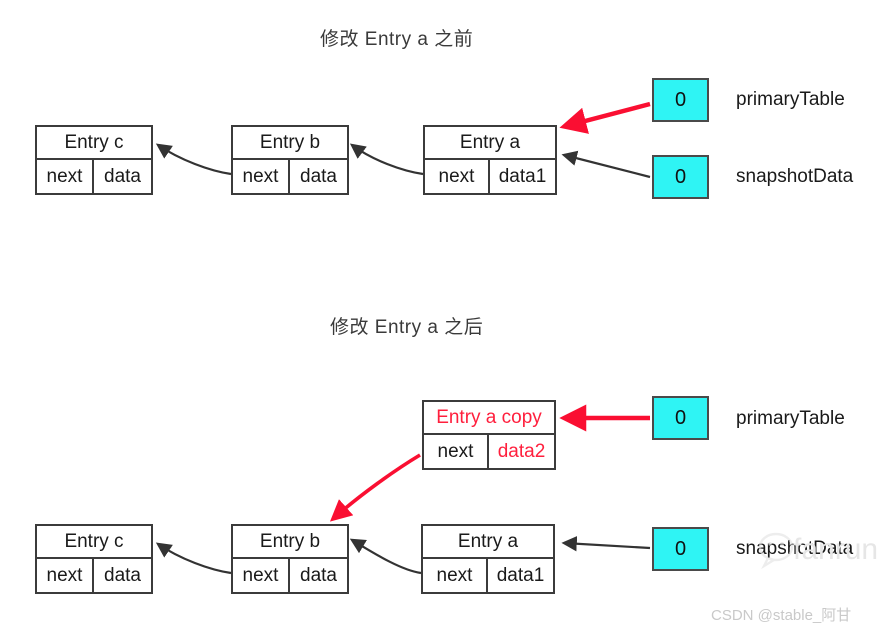 The image size is (896, 630). What do you see at coordinates (606, 544) in the screenshot?
I see `arrow-after-snapshotdata-to-entry-a` at bounding box center [606, 544].